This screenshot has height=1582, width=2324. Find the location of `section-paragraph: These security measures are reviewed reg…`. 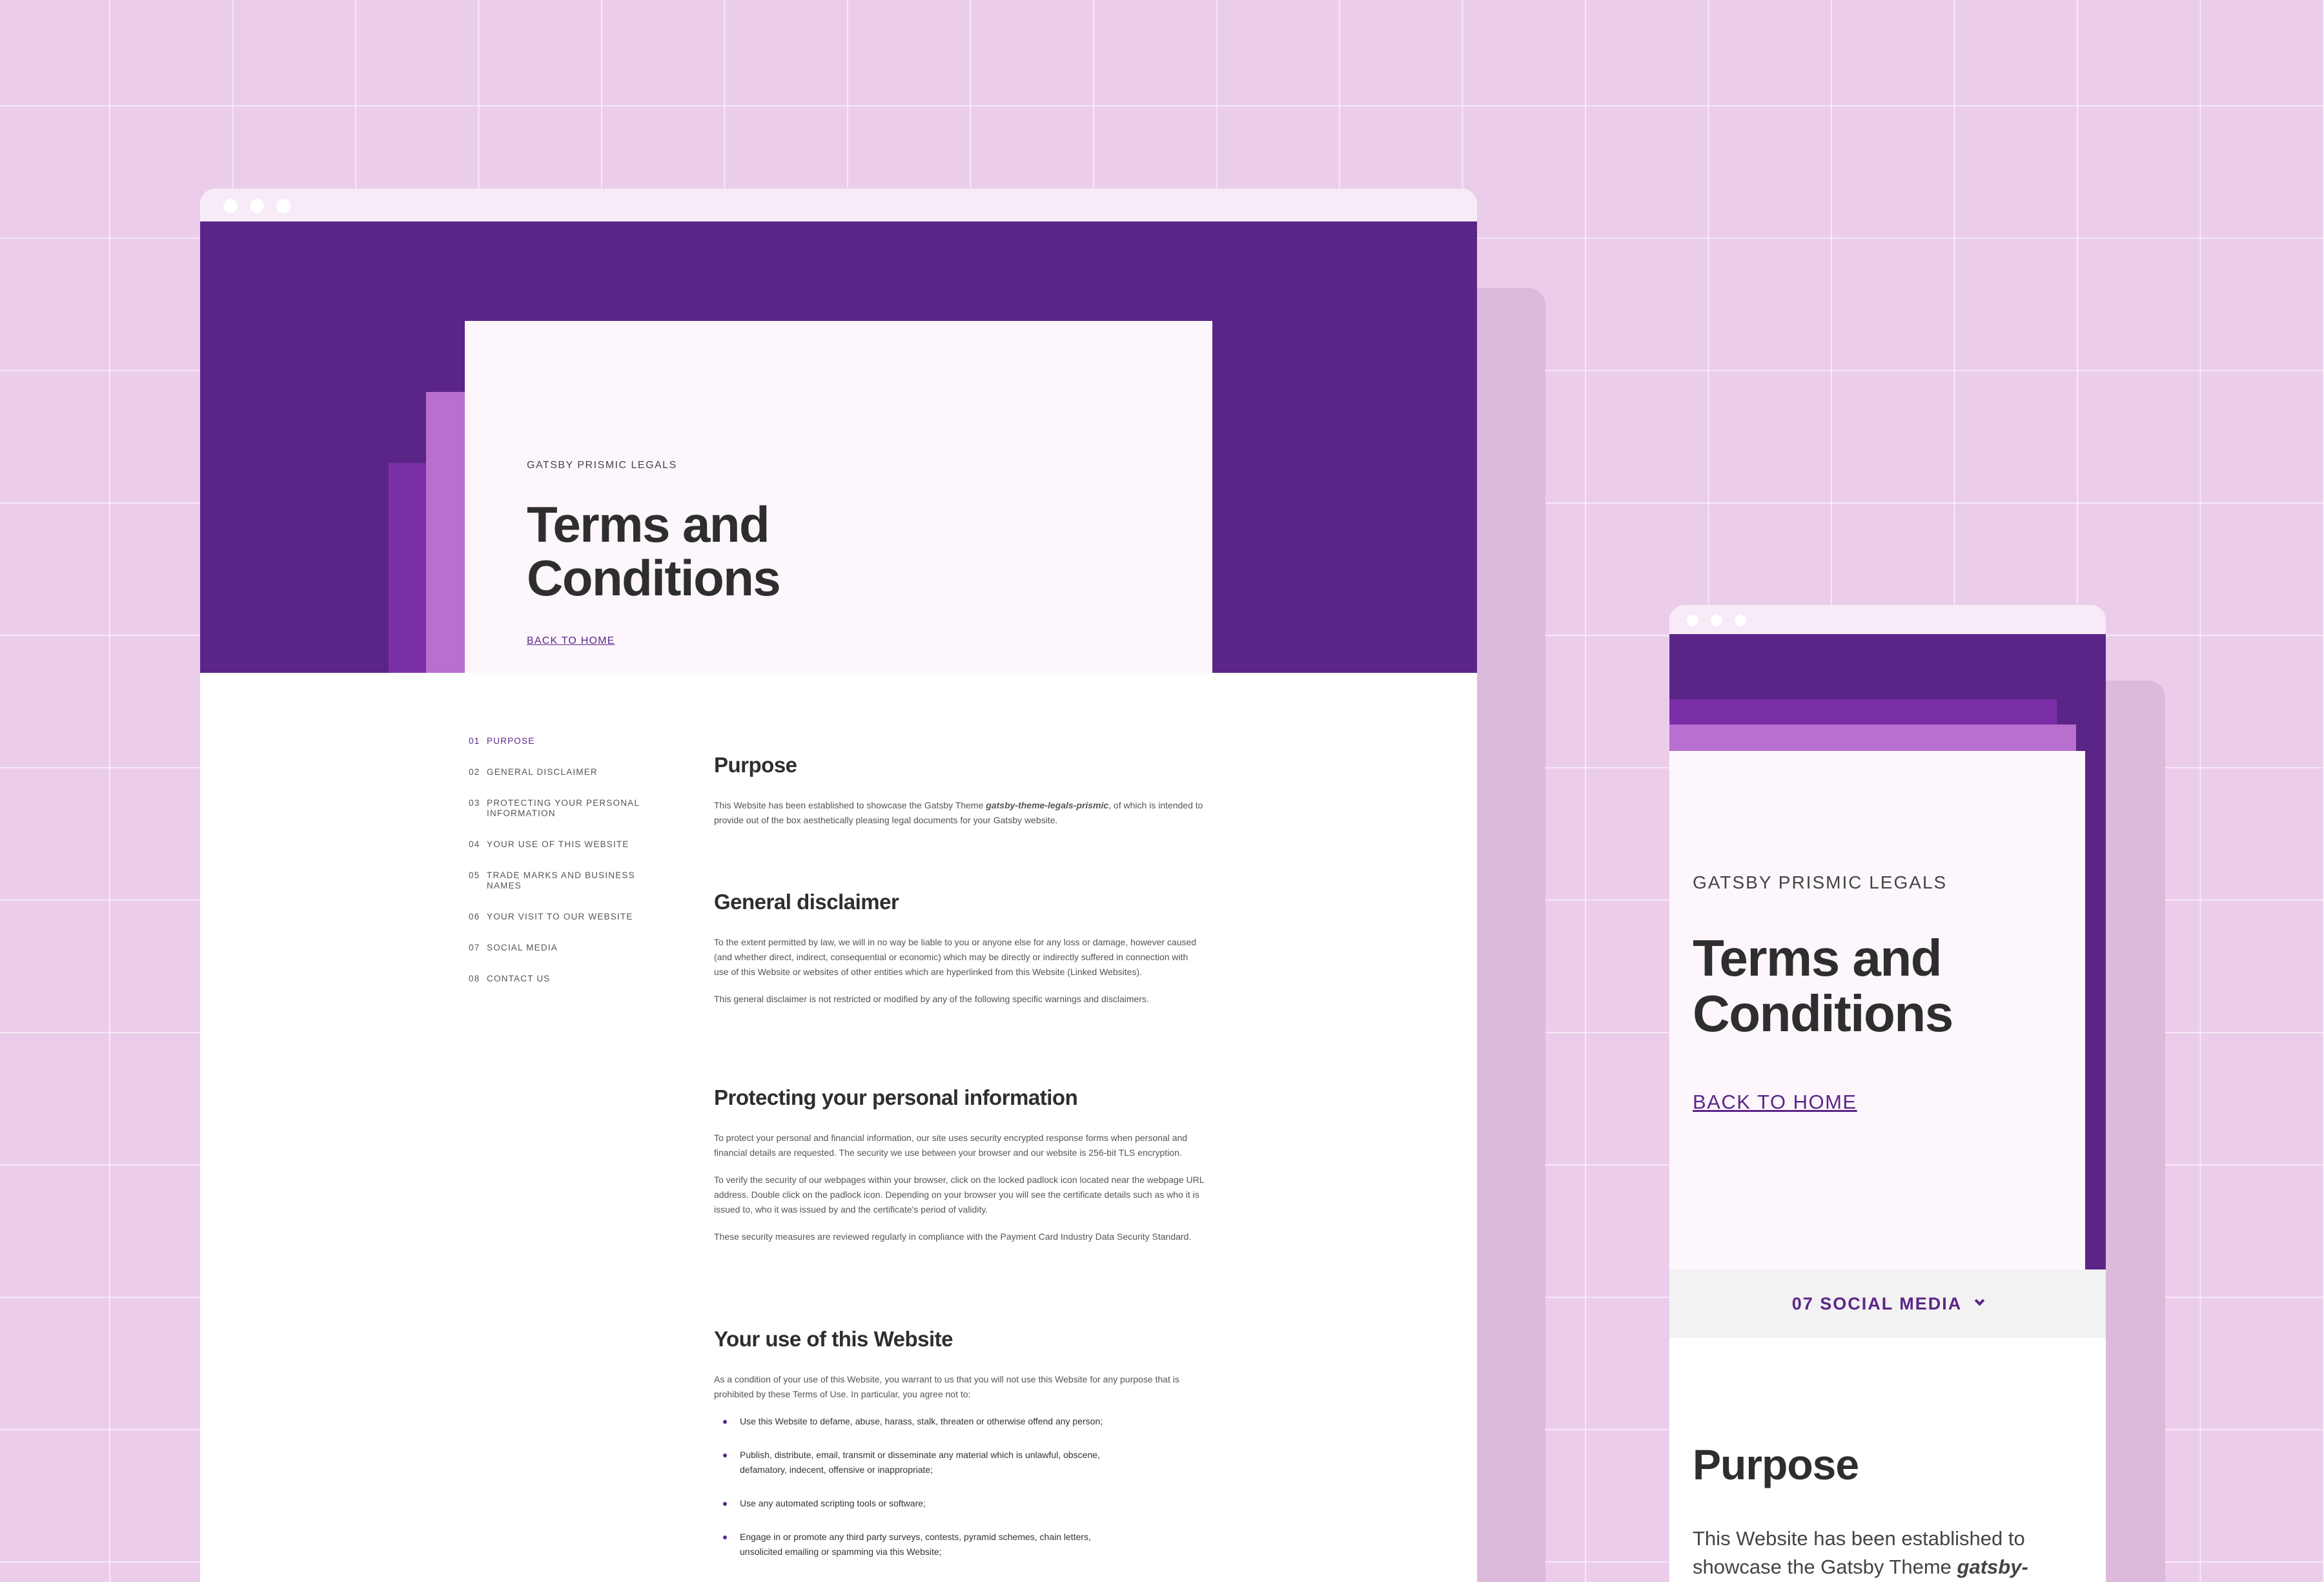

section-paragraph: These security measures are reviewed reg… is located at coordinates (953, 1236).